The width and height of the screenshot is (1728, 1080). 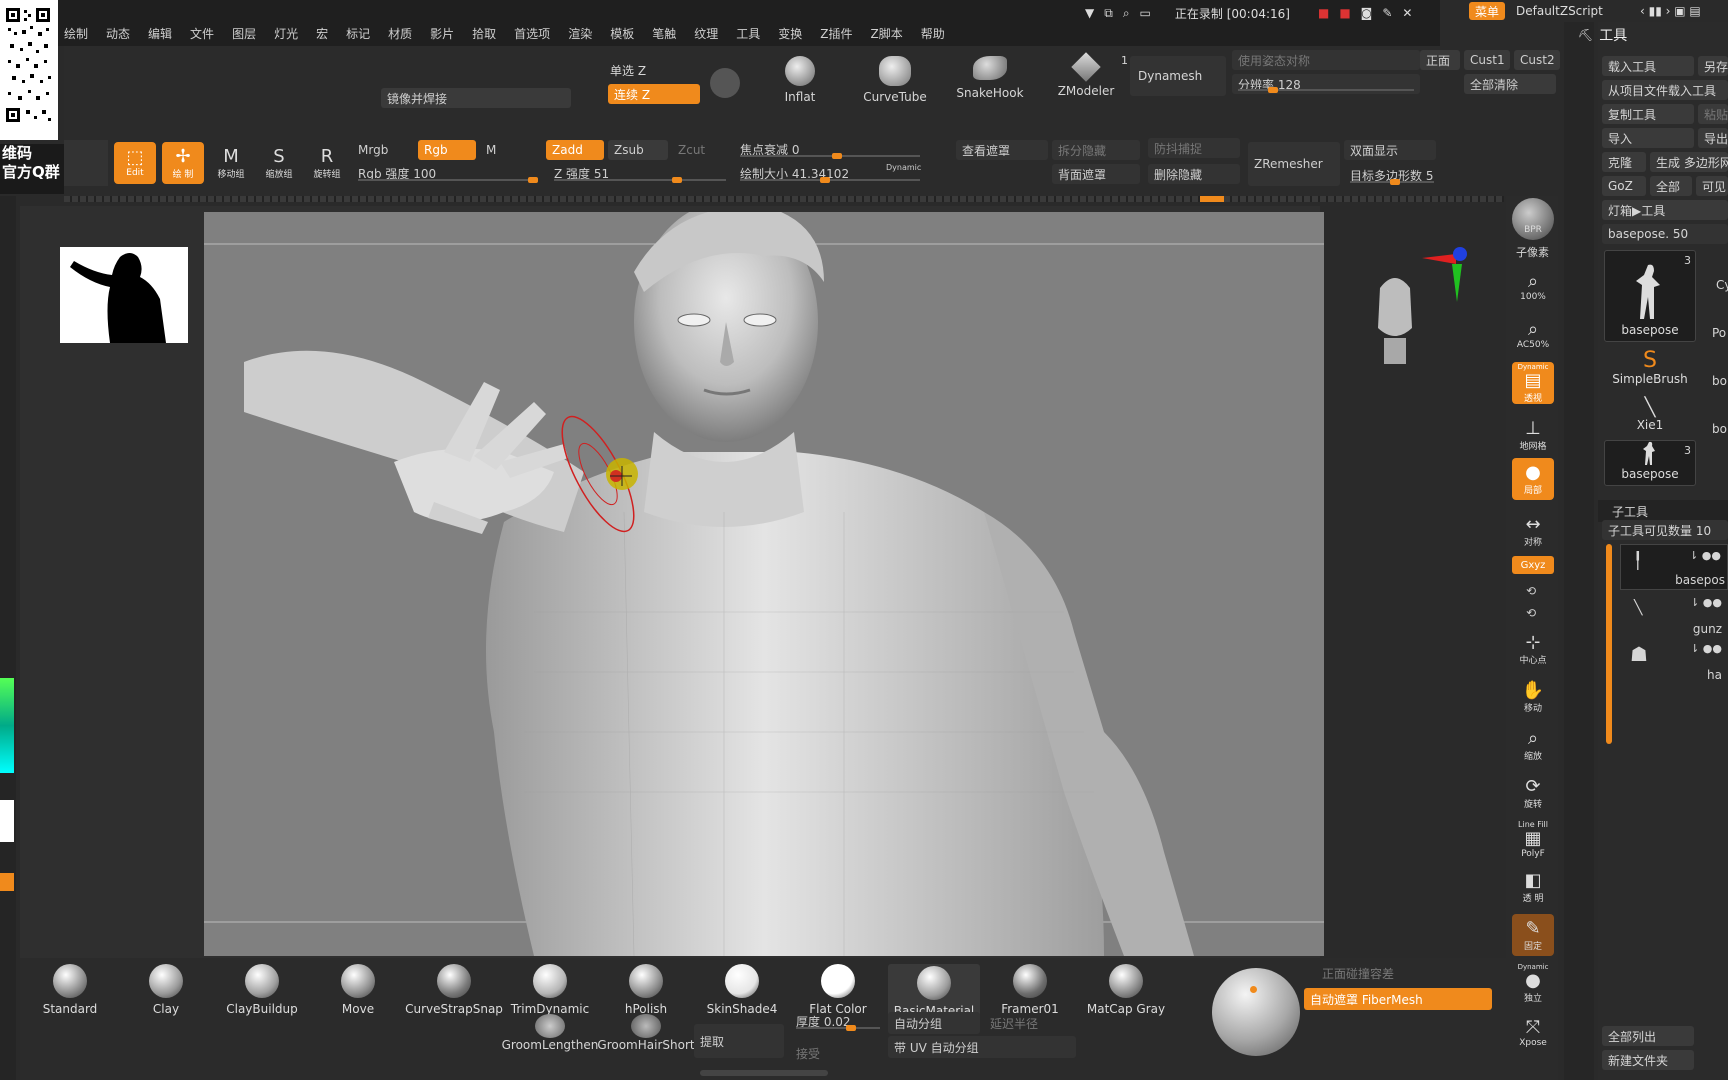 What do you see at coordinates (1531, 602) in the screenshot?
I see `rotate-axis-icons: ⟲ ⟲` at bounding box center [1531, 602].